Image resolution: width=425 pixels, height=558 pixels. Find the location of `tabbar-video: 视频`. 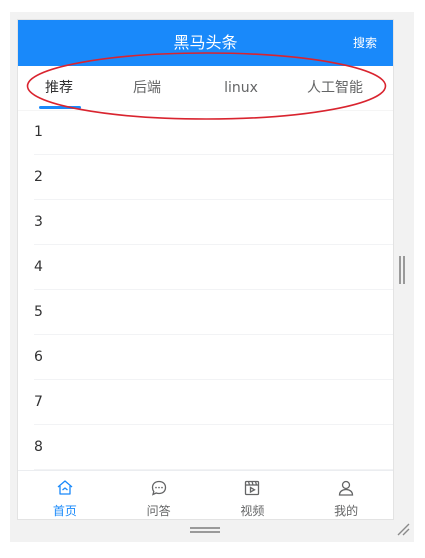

tabbar-video: 视频 is located at coordinates (253, 495).